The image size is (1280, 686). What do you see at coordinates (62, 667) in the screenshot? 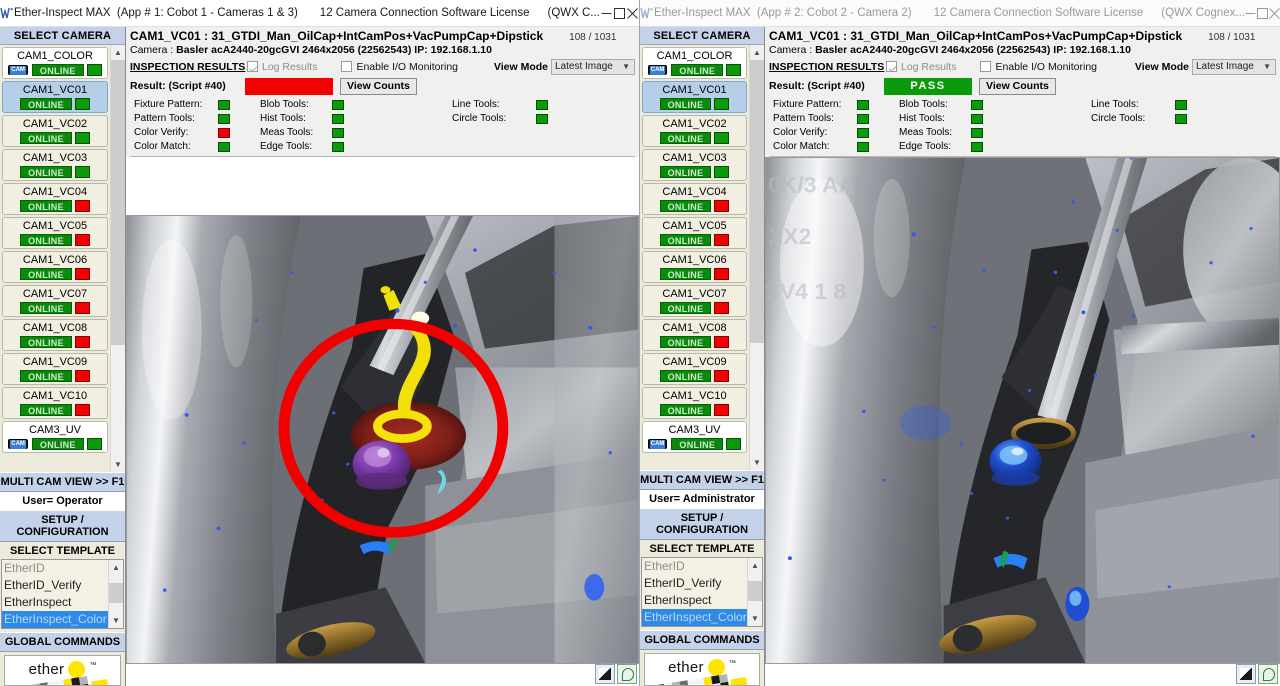
I see `logo-wordmark: ether ™` at bounding box center [62, 667].